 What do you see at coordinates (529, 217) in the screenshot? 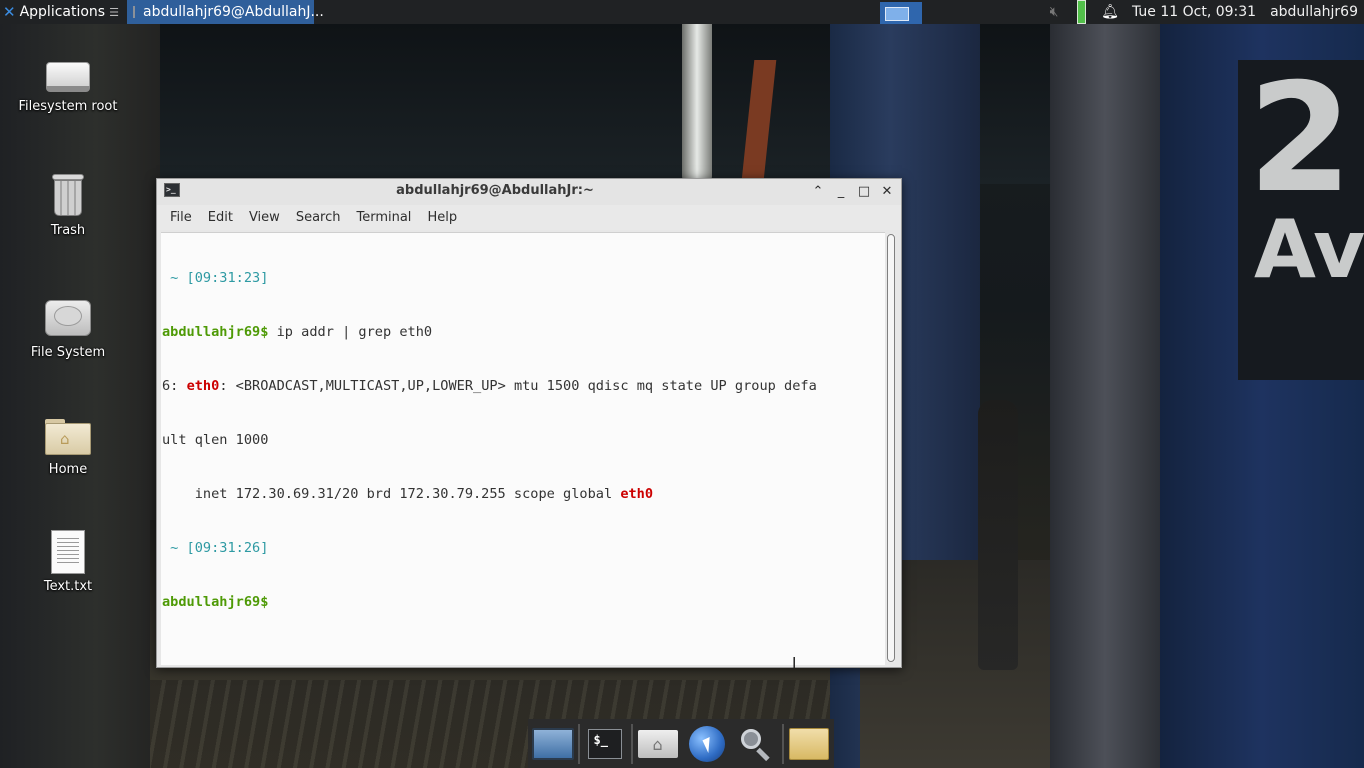
I see `menu-bar: File Edit View Search Terminal Help` at bounding box center [529, 217].